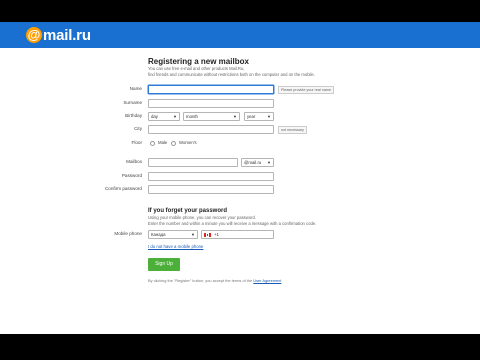 Image resolution: width=480 pixels, height=360 pixels. Describe the element at coordinates (136, 142) in the screenshot. I see `gender-label: Floor` at that location.